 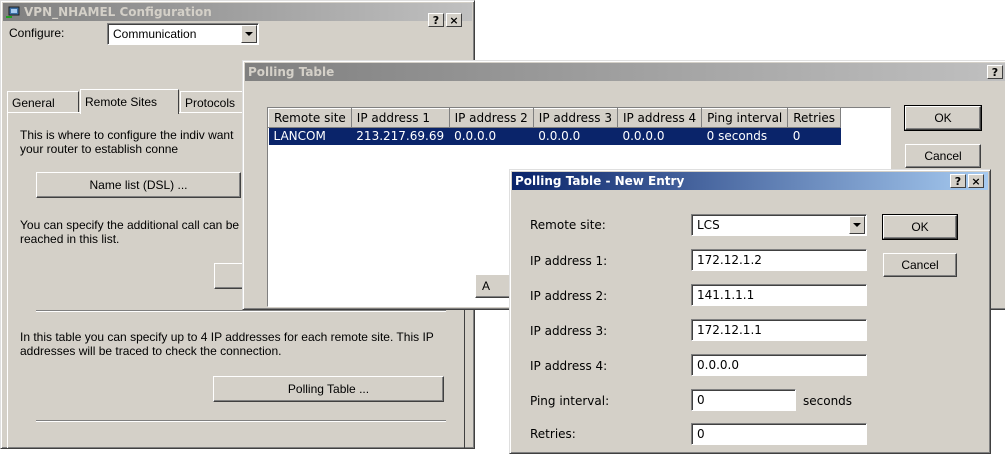 I want to click on configure-select-value: Communication, so click(x=155, y=34).